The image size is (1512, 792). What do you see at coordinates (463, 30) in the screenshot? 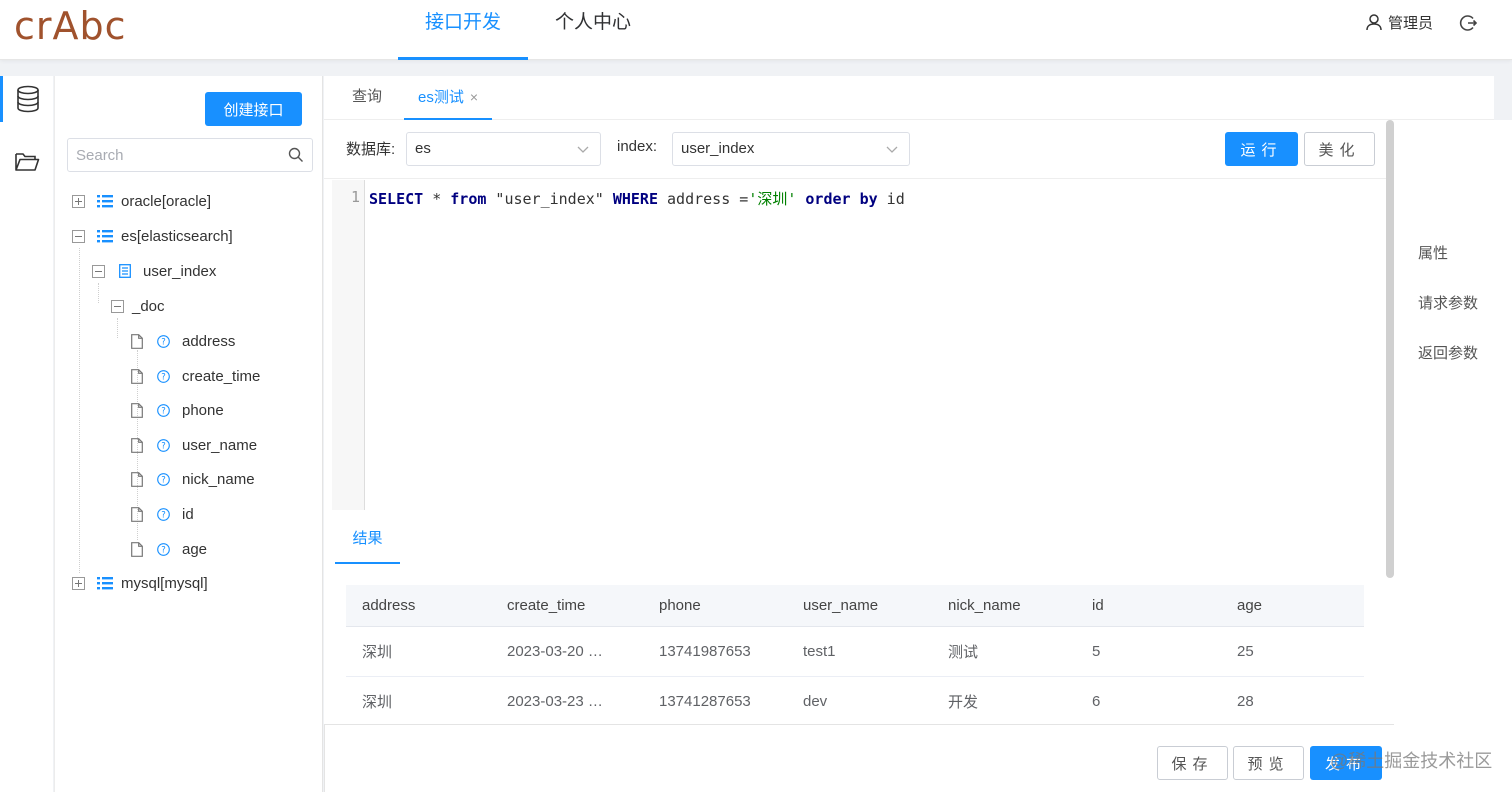
I see `nav-tab-api-dev: 接口开发` at bounding box center [463, 30].